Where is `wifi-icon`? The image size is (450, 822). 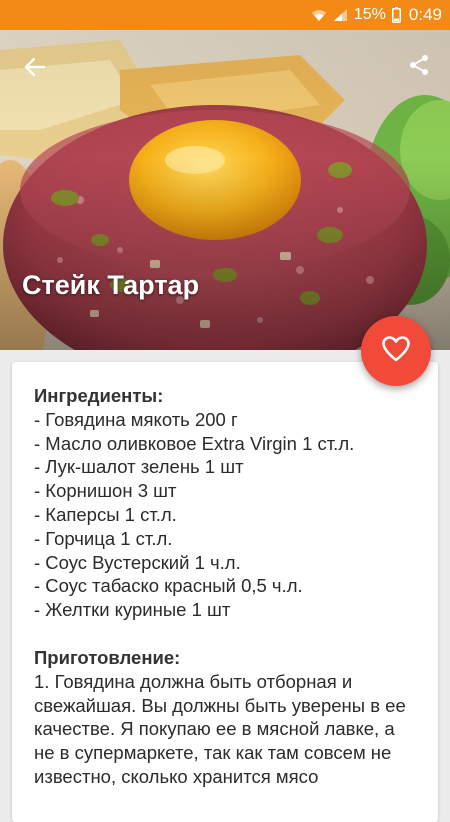
wifi-icon is located at coordinates (319, 15).